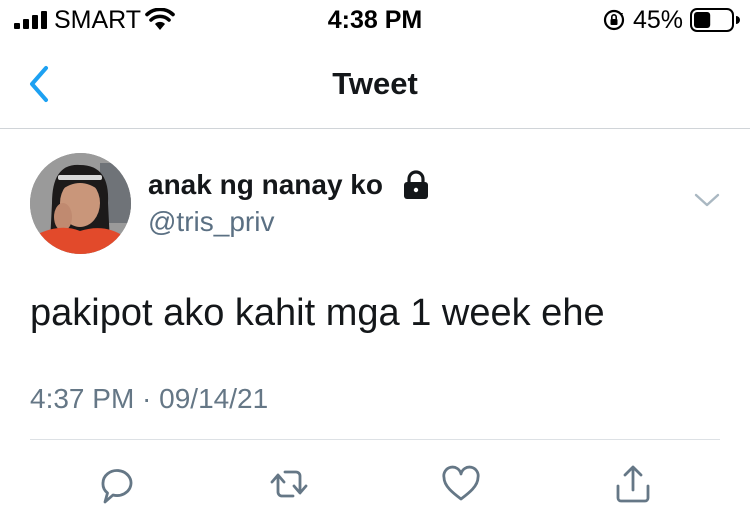 This screenshot has height=530, width=750. I want to click on lock-icon, so click(416, 184).